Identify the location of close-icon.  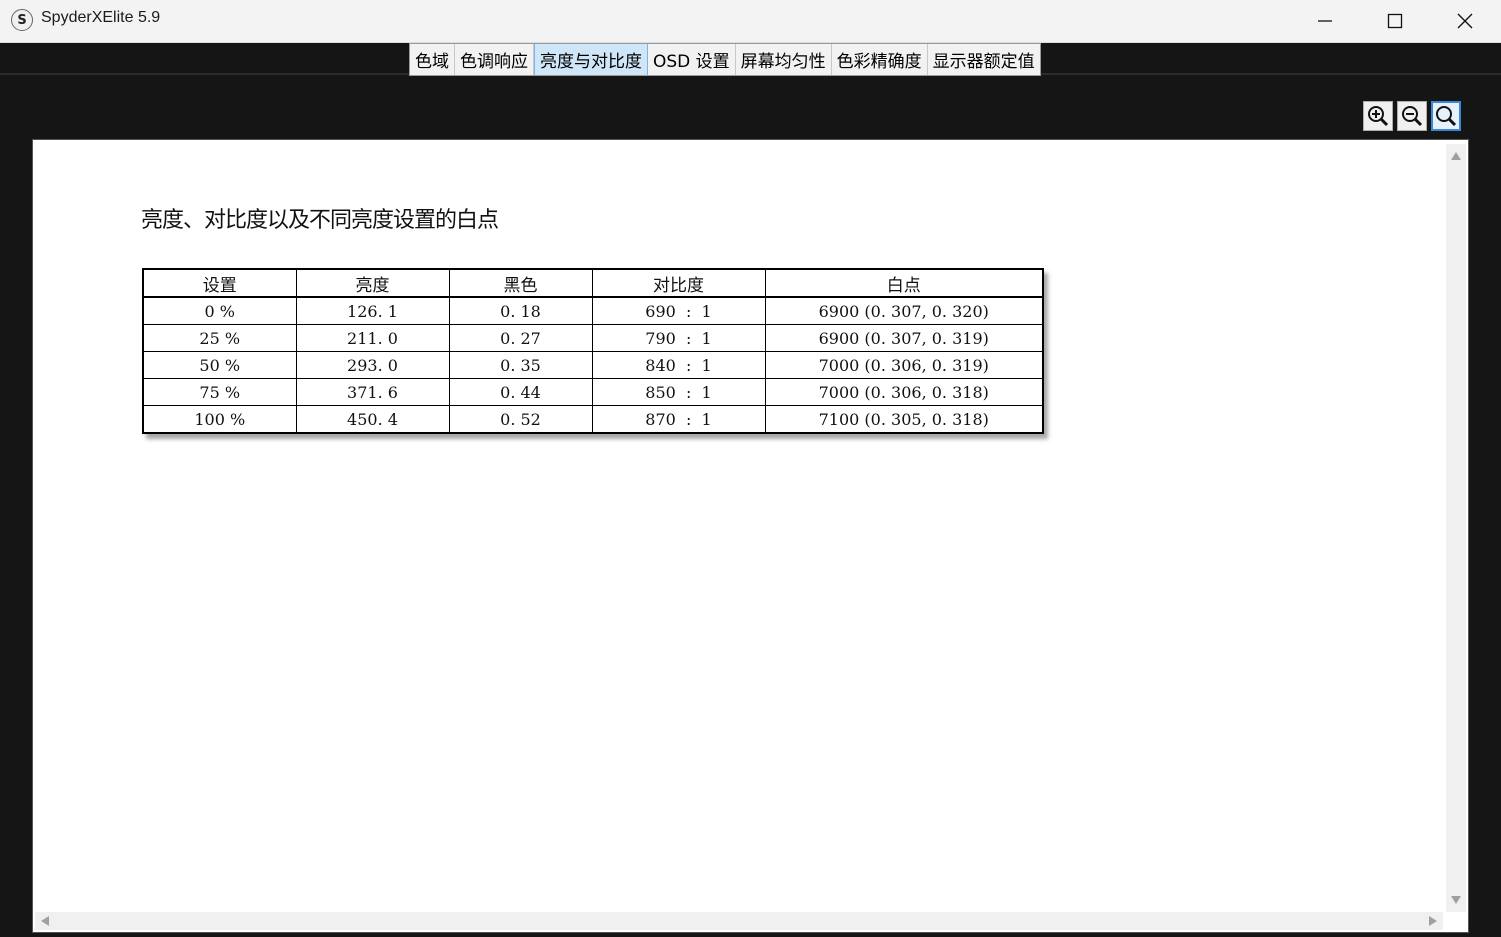
(1465, 21).